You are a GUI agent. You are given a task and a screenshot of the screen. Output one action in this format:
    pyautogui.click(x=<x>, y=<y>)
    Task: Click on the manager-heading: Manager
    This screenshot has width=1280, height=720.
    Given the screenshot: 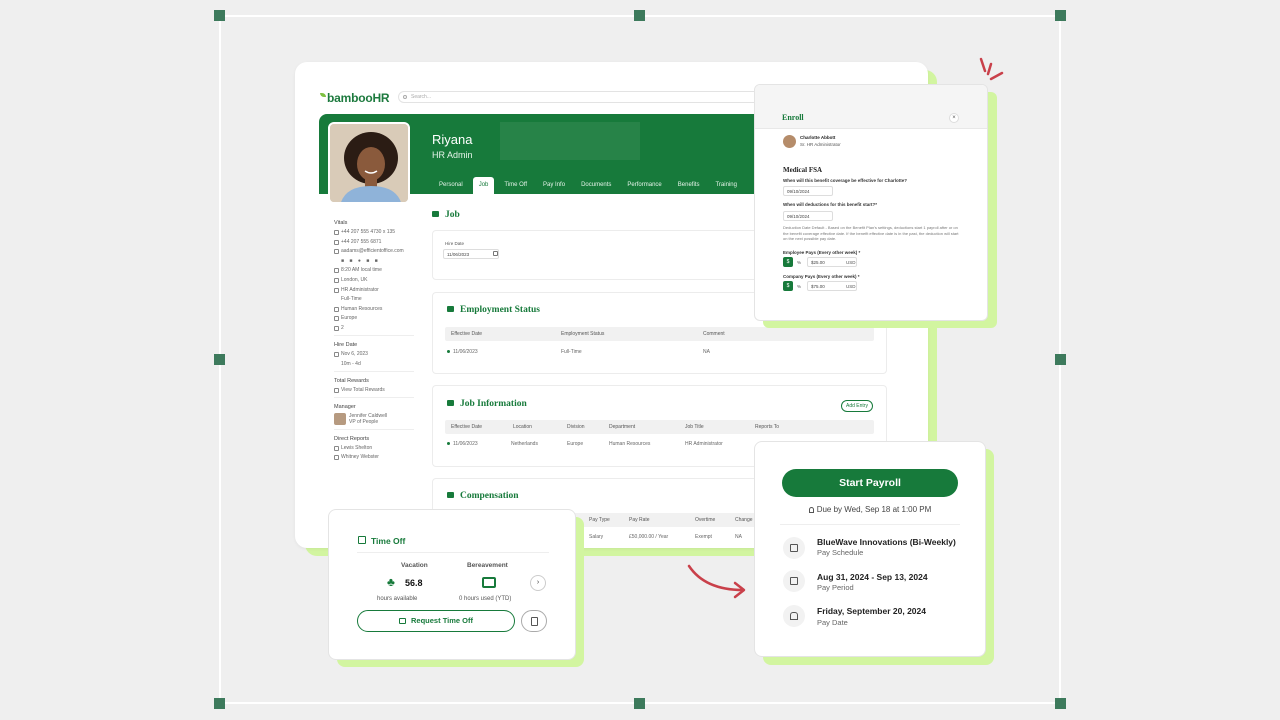 What is the action you would take?
    pyautogui.click(x=345, y=406)
    